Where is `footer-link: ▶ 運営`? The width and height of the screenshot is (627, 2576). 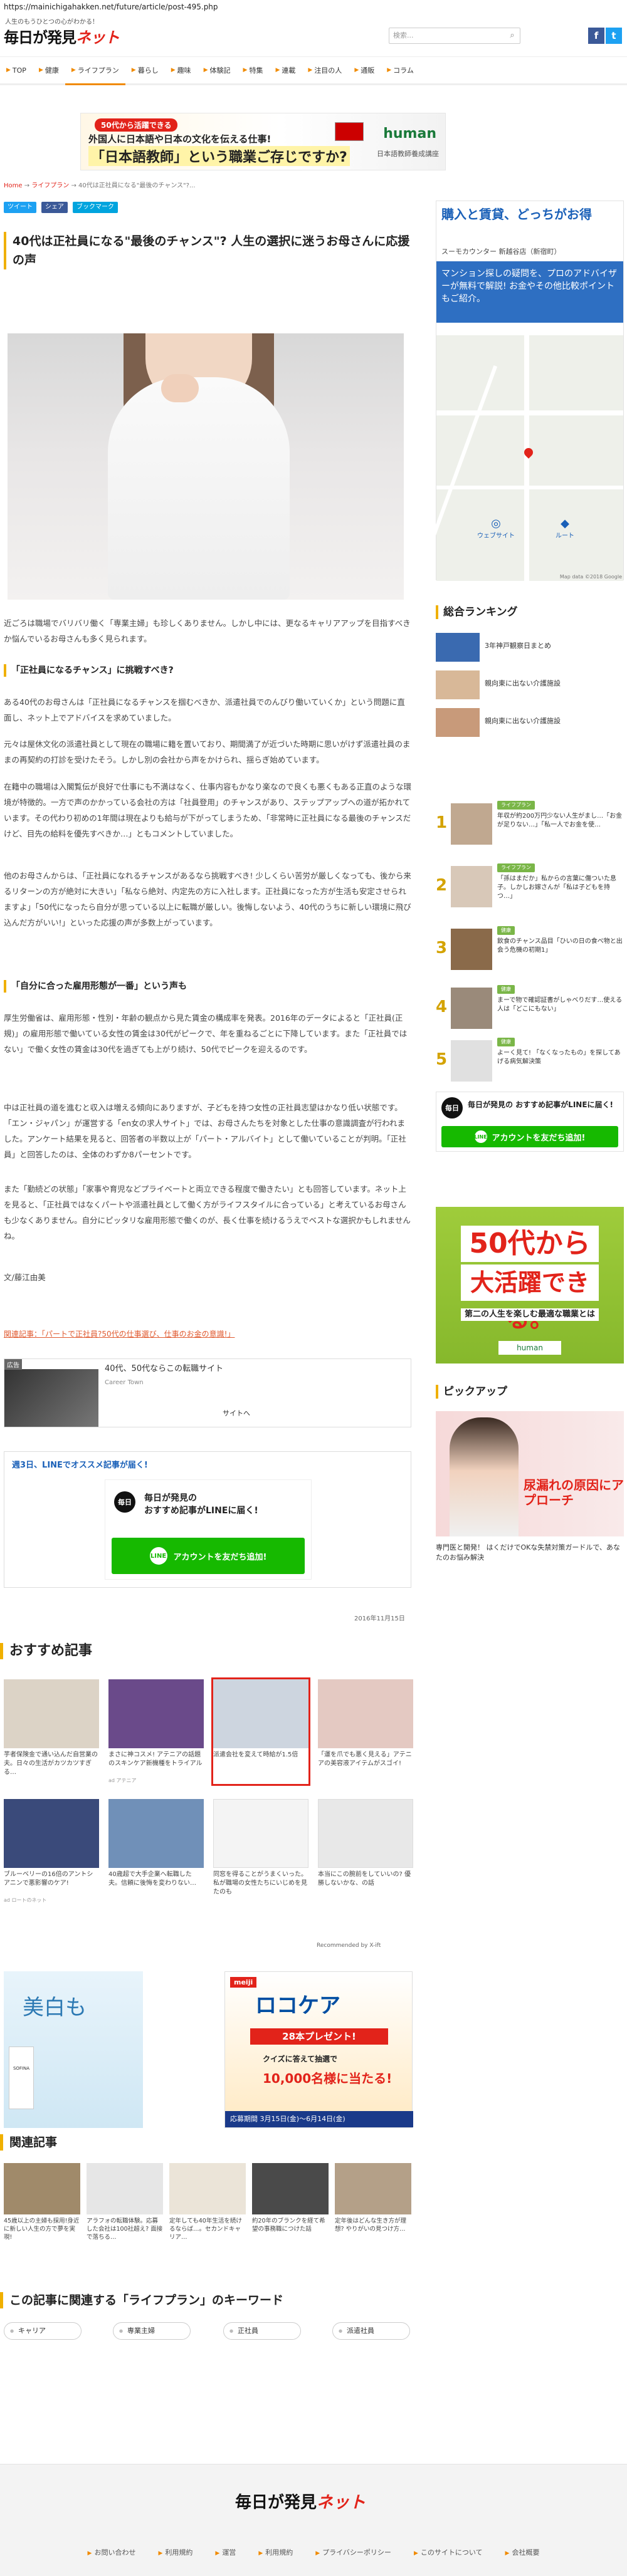
footer-link: ▶ 運営 is located at coordinates (225, 2552).